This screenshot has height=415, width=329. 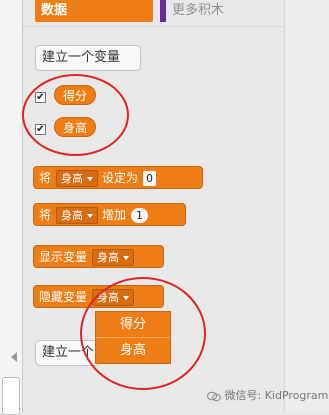 What do you see at coordinates (45, 215) in the screenshot?
I see `change-prefix: 将` at bounding box center [45, 215].